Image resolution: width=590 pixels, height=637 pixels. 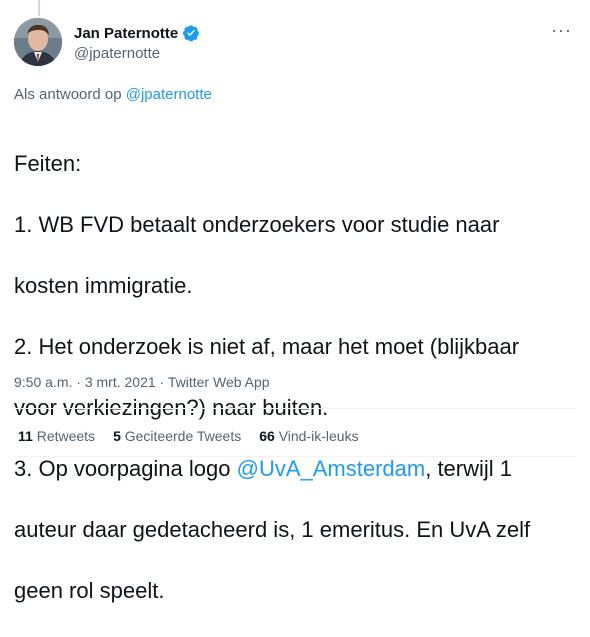 I want to click on tweet-source-link: Twitter Web App, so click(x=219, y=382).